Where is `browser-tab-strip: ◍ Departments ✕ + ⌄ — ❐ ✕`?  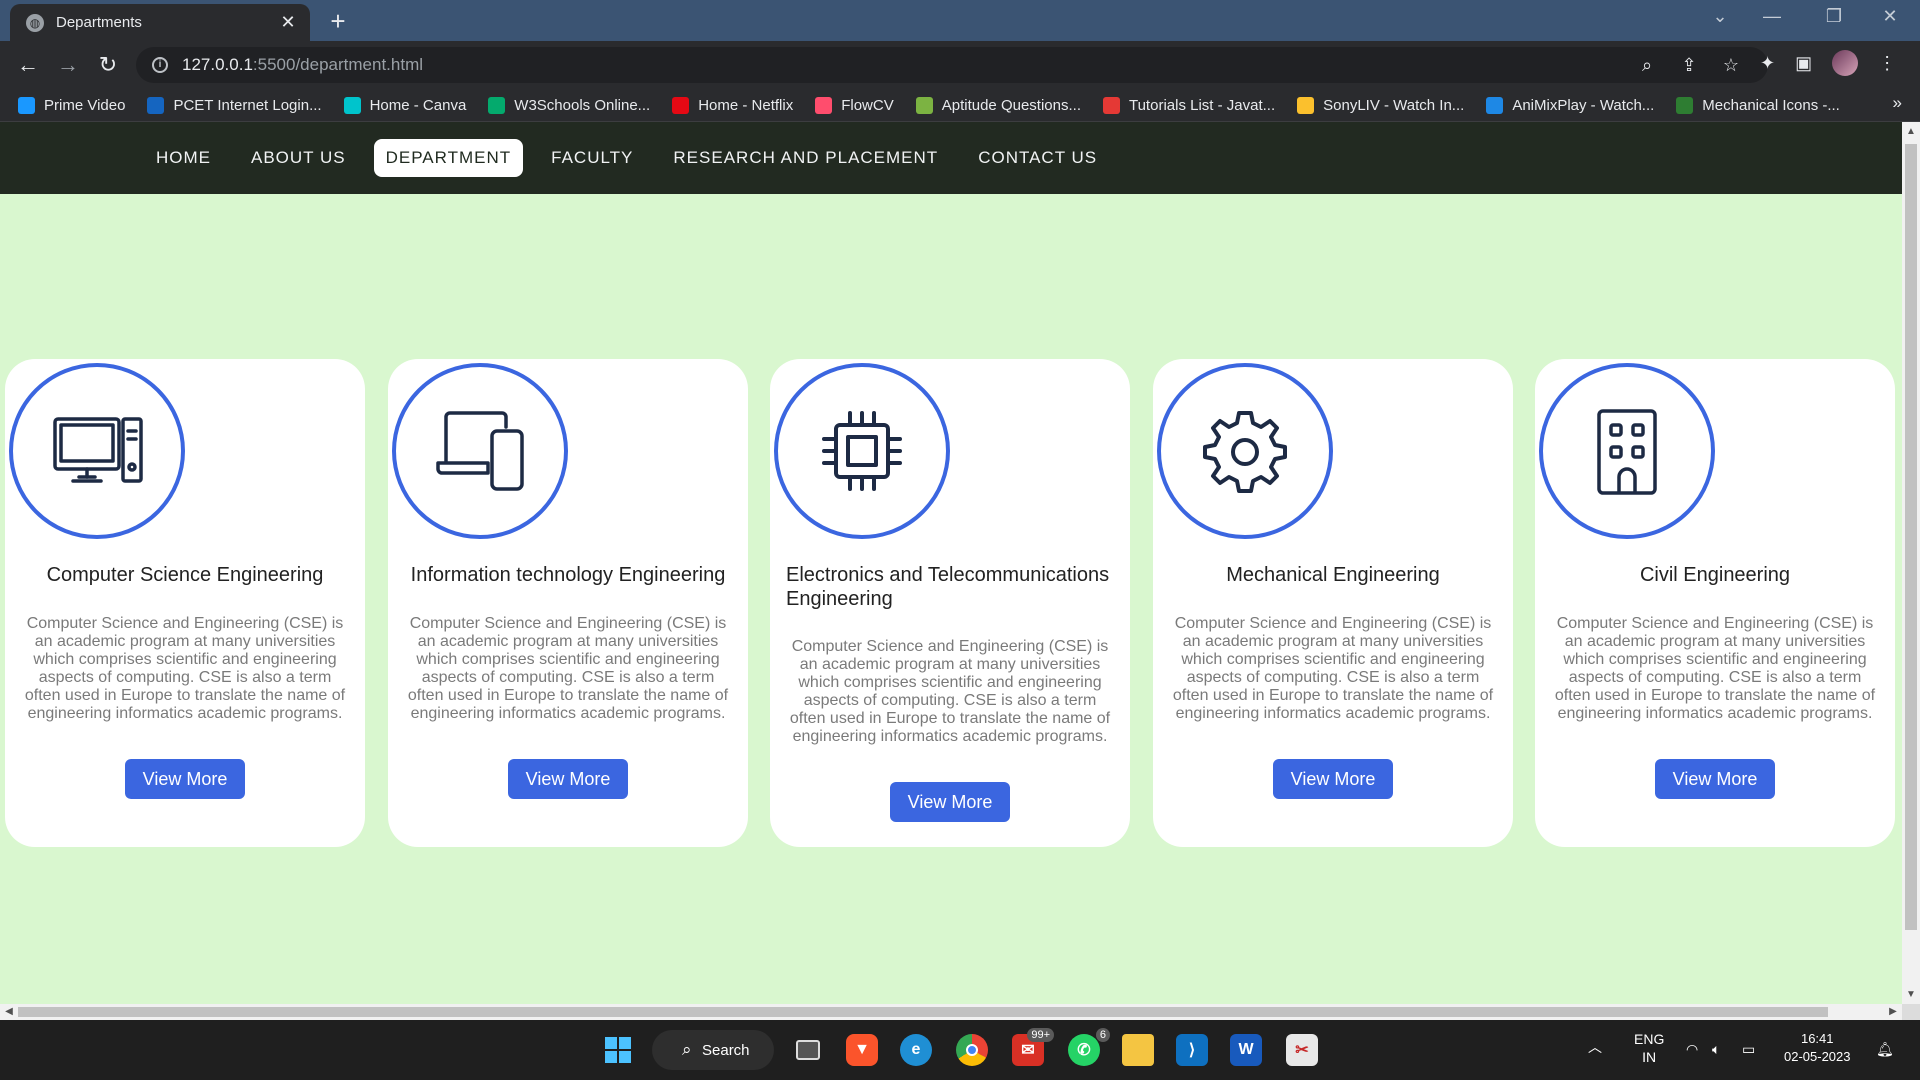 browser-tab-strip: ◍ Departments ✕ + ⌄ — ❐ ✕ is located at coordinates (960, 20).